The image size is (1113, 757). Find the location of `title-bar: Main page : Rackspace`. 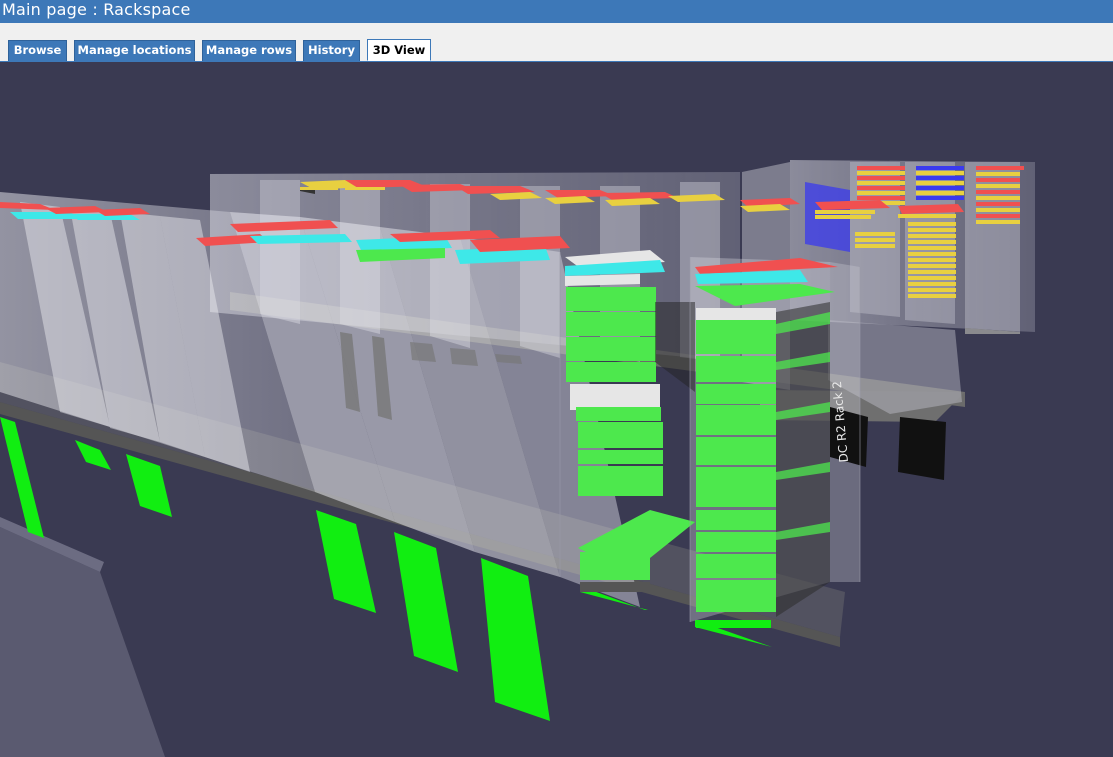

title-bar: Main page : Rackspace is located at coordinates (556, 11).